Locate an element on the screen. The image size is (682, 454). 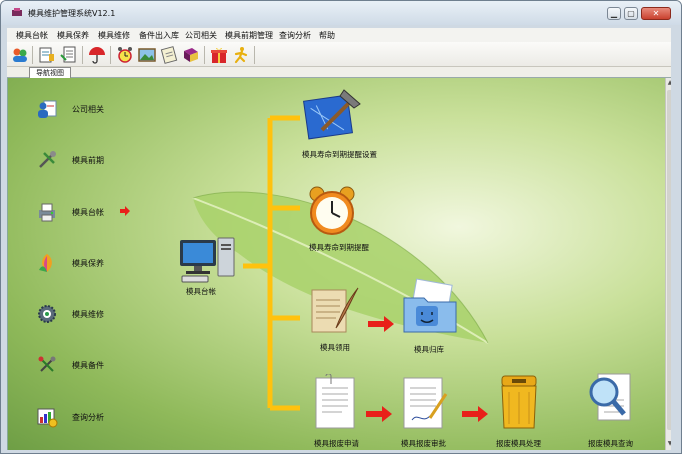
scroll-down-icon: ▼ is located at coordinates (668, 444).